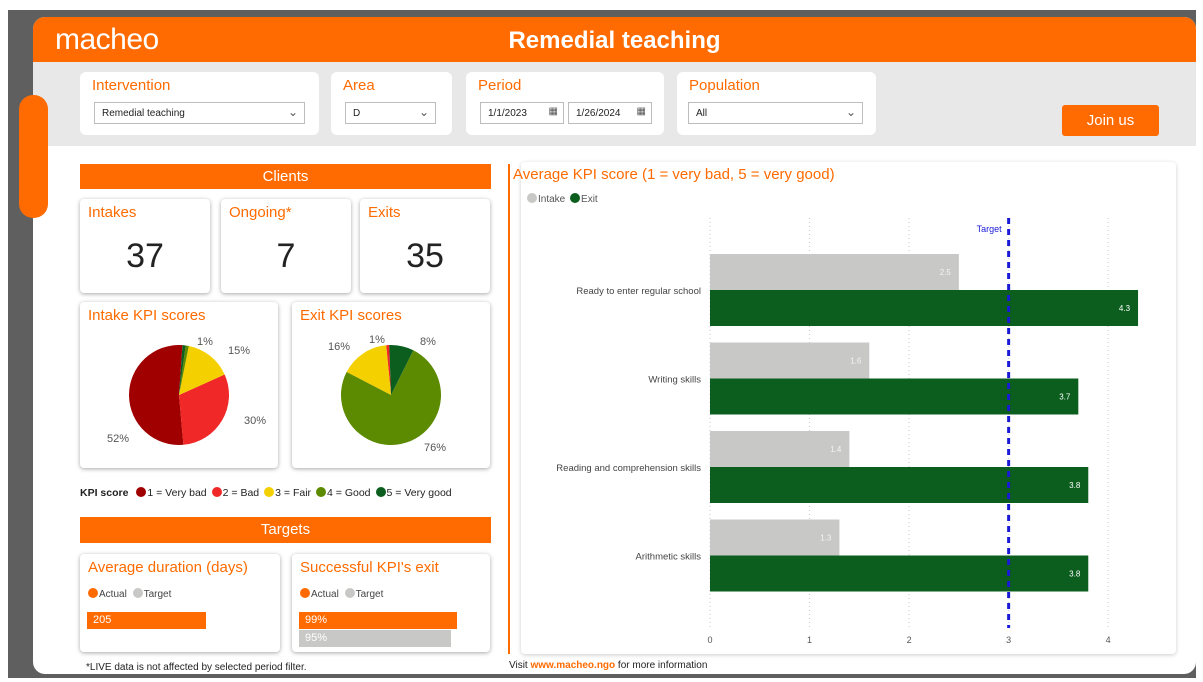 This screenshot has height=682, width=1203. I want to click on exit-kpi-card: Exit KPI scores 1% 16% 8% 76%, so click(391, 385).